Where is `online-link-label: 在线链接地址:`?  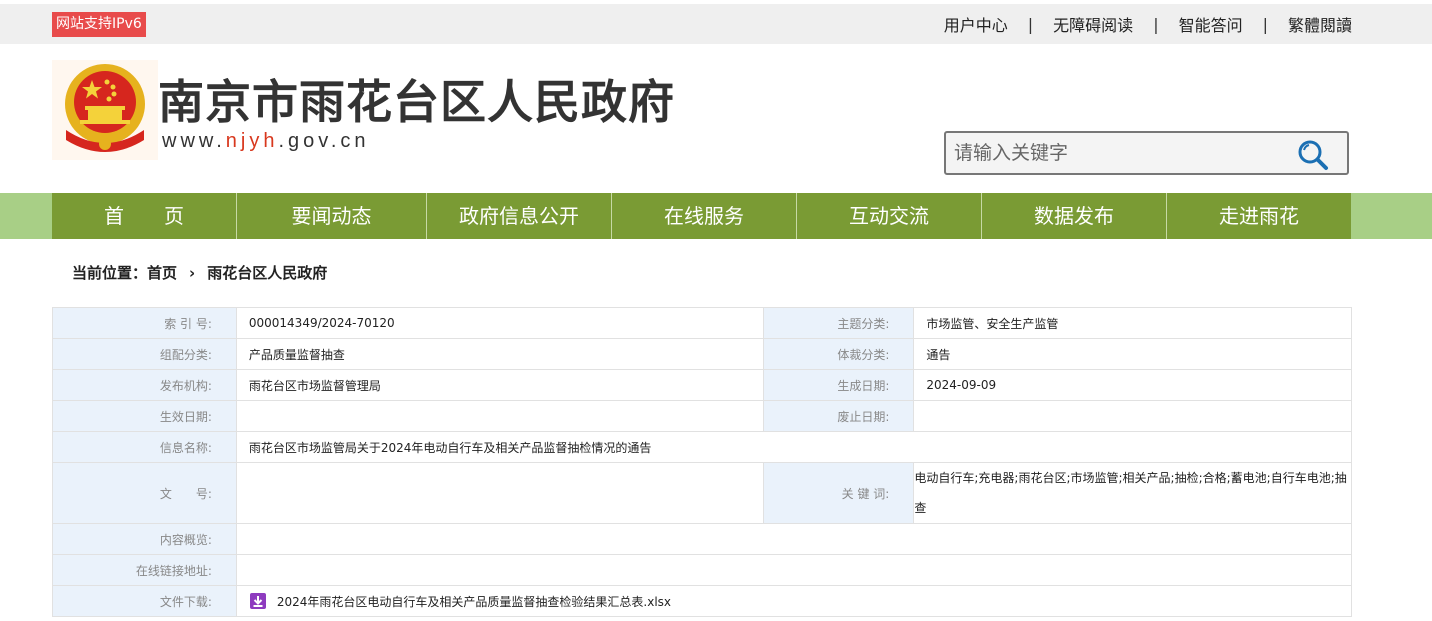
online-link-label: 在线链接地址: is located at coordinates (144, 570).